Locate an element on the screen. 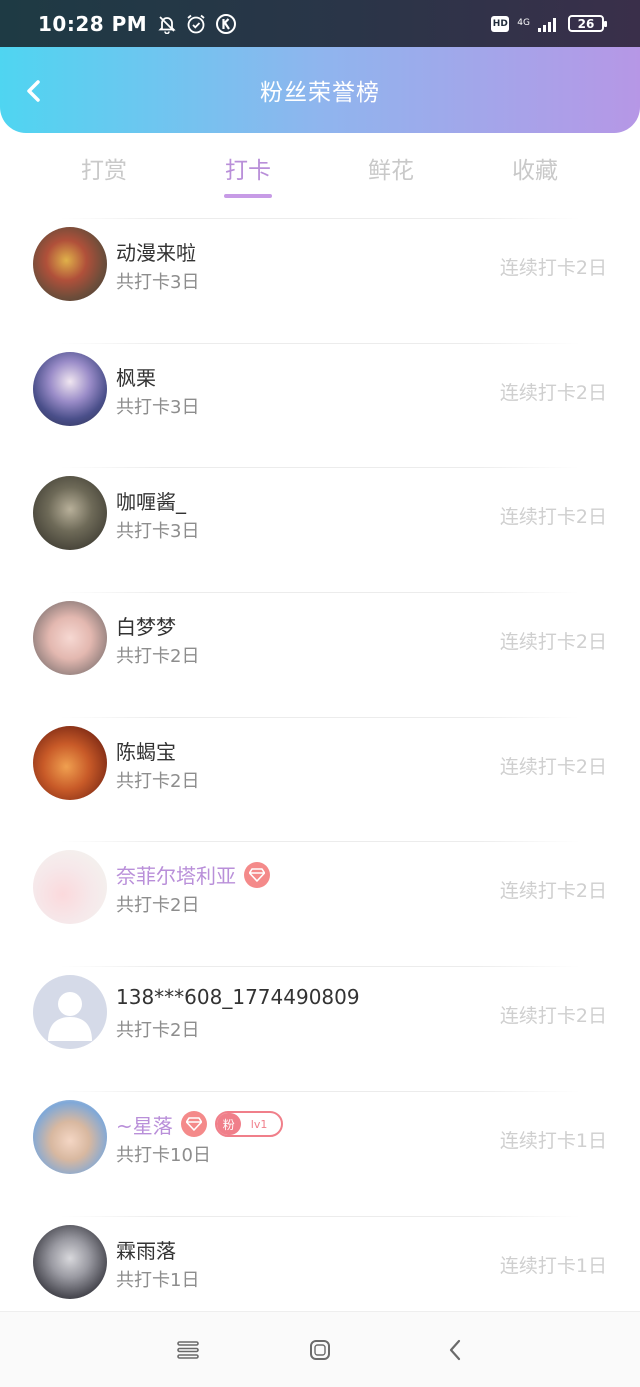  list-item: 奈菲尔塔利亚 共打卡2日 连续打卡2日 is located at coordinates (320, 903).